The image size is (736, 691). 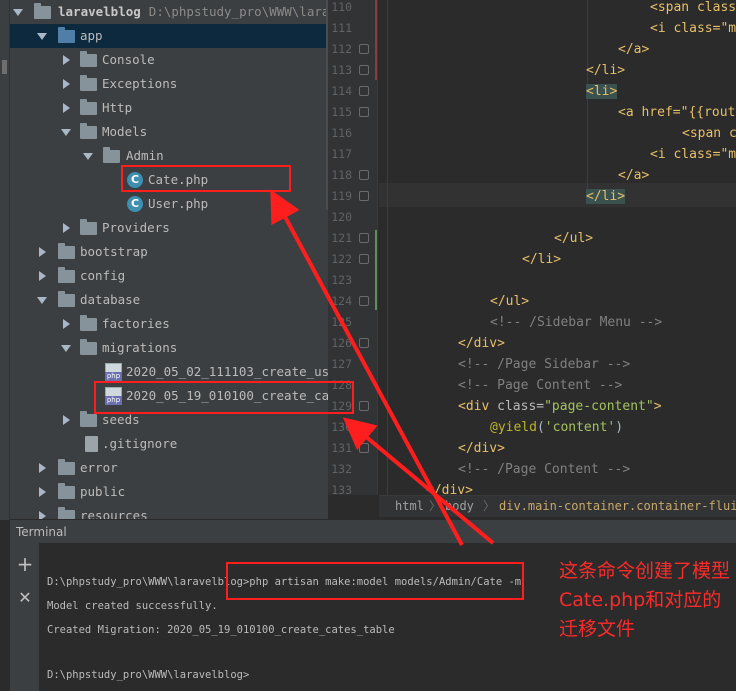 I want to click on terminal-toolbar: + ✕, so click(x=24, y=617).